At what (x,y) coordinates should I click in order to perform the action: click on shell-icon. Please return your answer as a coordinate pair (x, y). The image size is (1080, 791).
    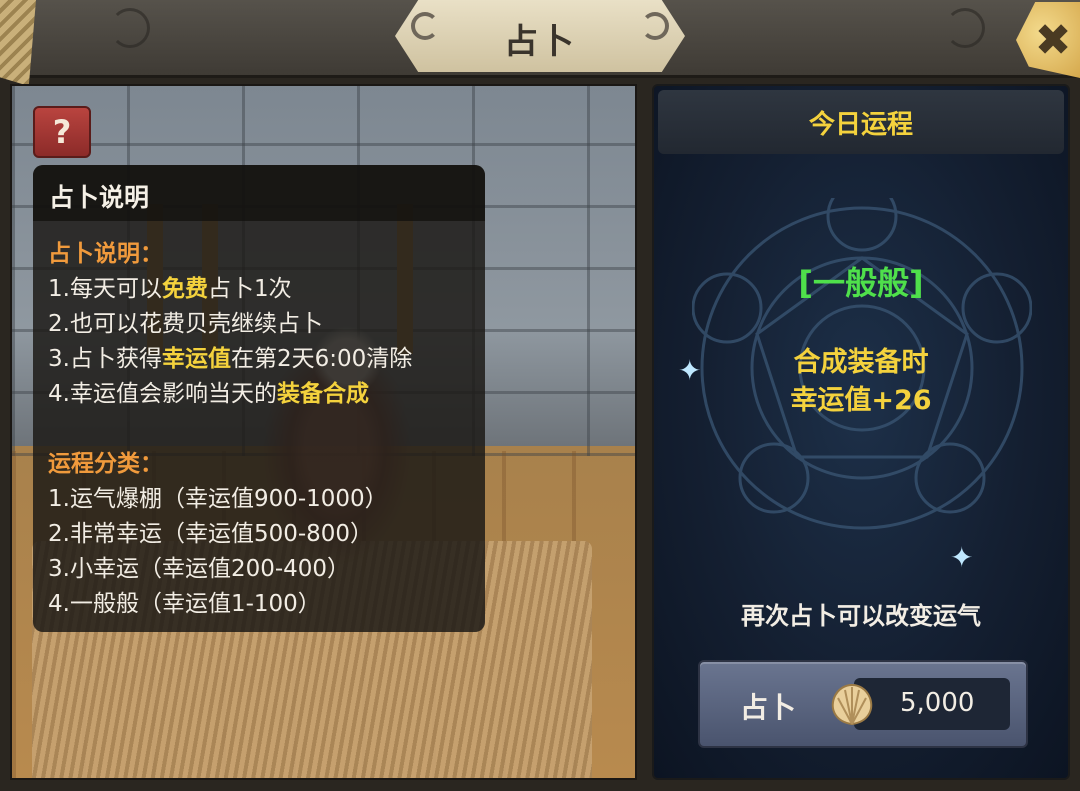
    Looking at the image, I should click on (852, 704).